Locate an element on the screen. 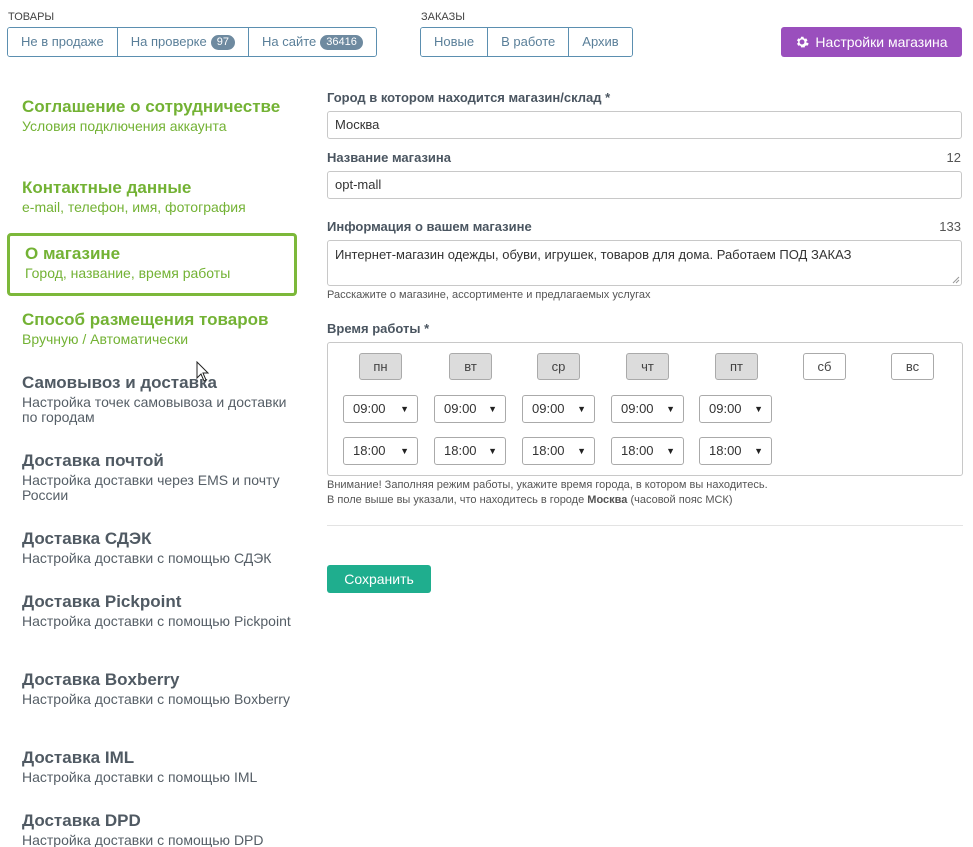 The height and width of the screenshot is (847, 973). sidebar-item-title: Доставка DPD is located at coordinates (81, 820).